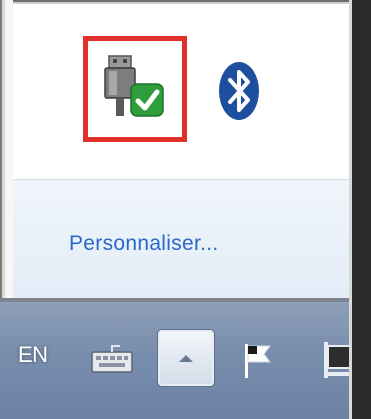 The image size is (371, 419). Describe the element at coordinates (360, 209) in the screenshot. I see `right-window-edge` at that location.